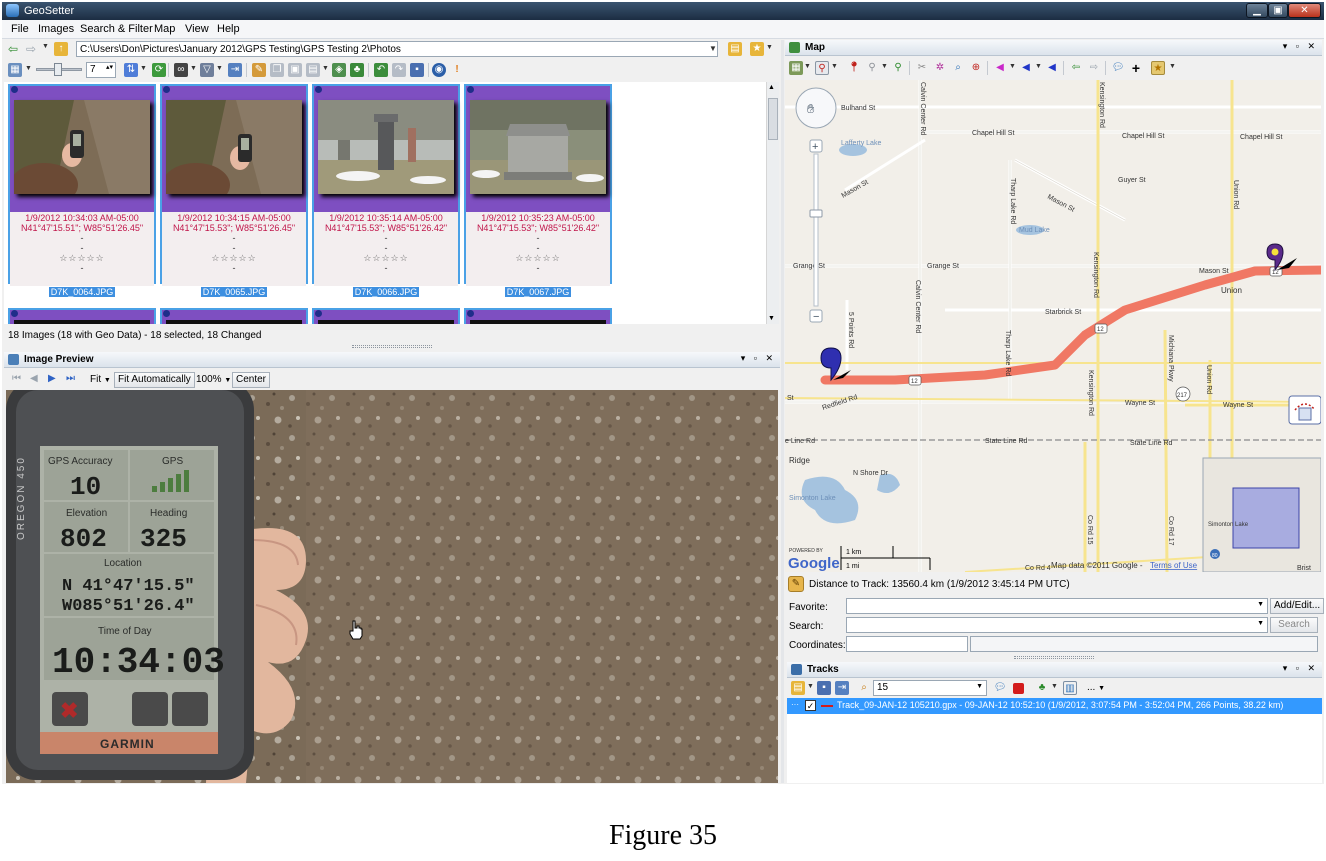  What do you see at coordinates (824, 688) in the screenshot?
I see `save-track-icon: ▪` at bounding box center [824, 688].